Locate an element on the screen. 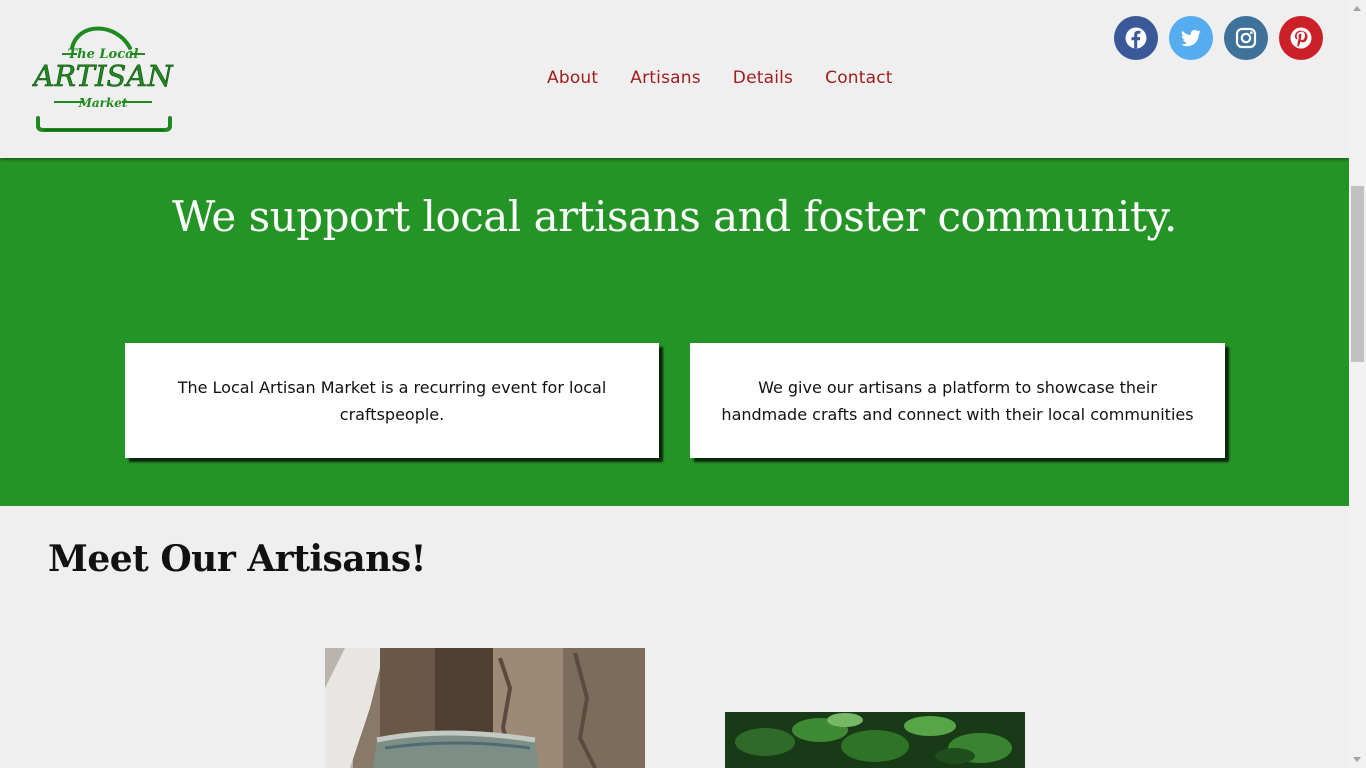  scroll-down-arrow-icon is located at coordinates (1357, 759).